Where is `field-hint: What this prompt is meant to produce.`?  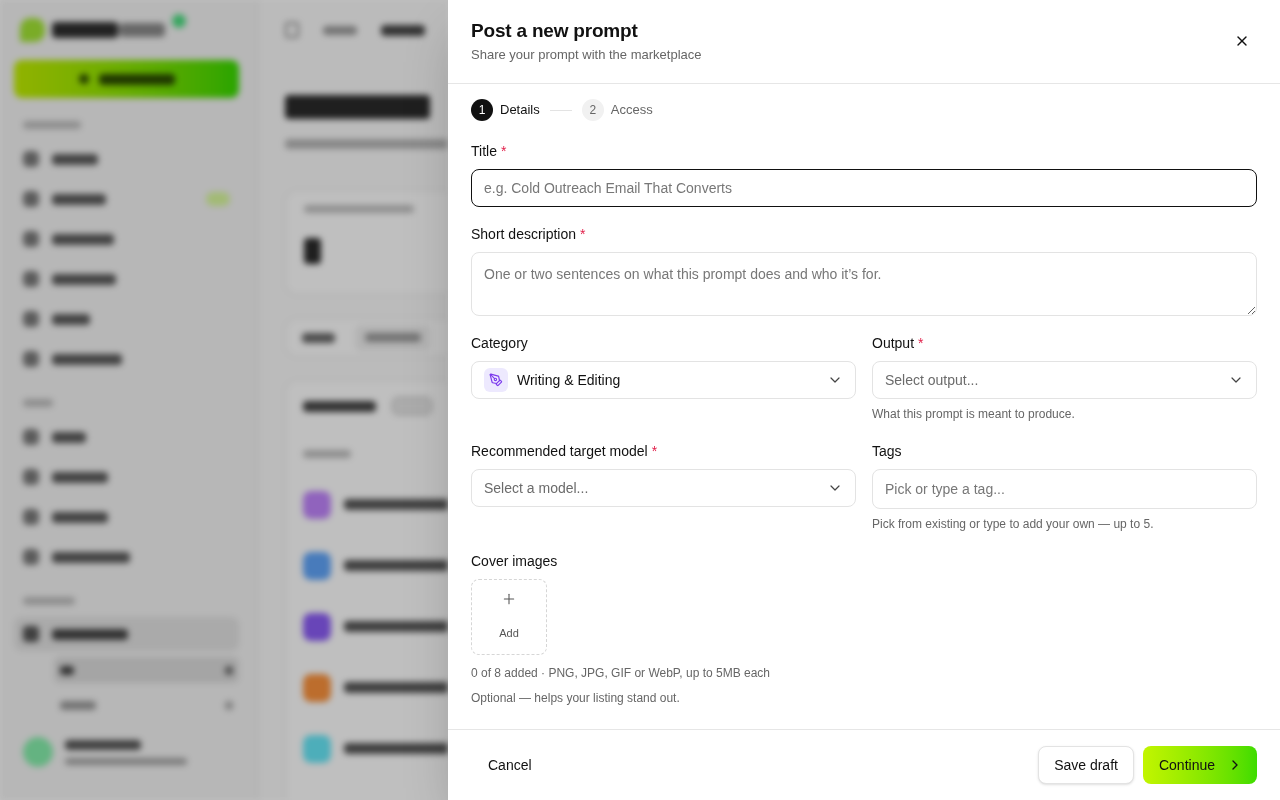
field-hint: What this prompt is meant to produce. is located at coordinates (974, 414).